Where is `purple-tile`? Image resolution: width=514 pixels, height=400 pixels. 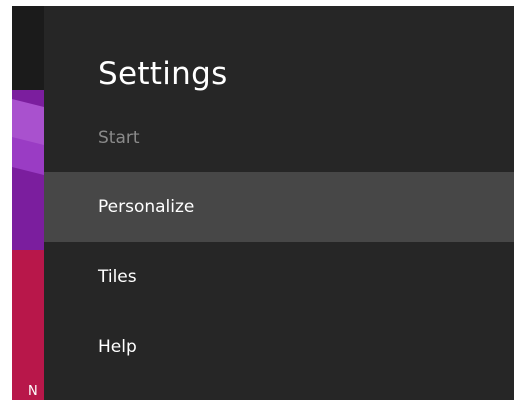
purple-tile is located at coordinates (28, 170).